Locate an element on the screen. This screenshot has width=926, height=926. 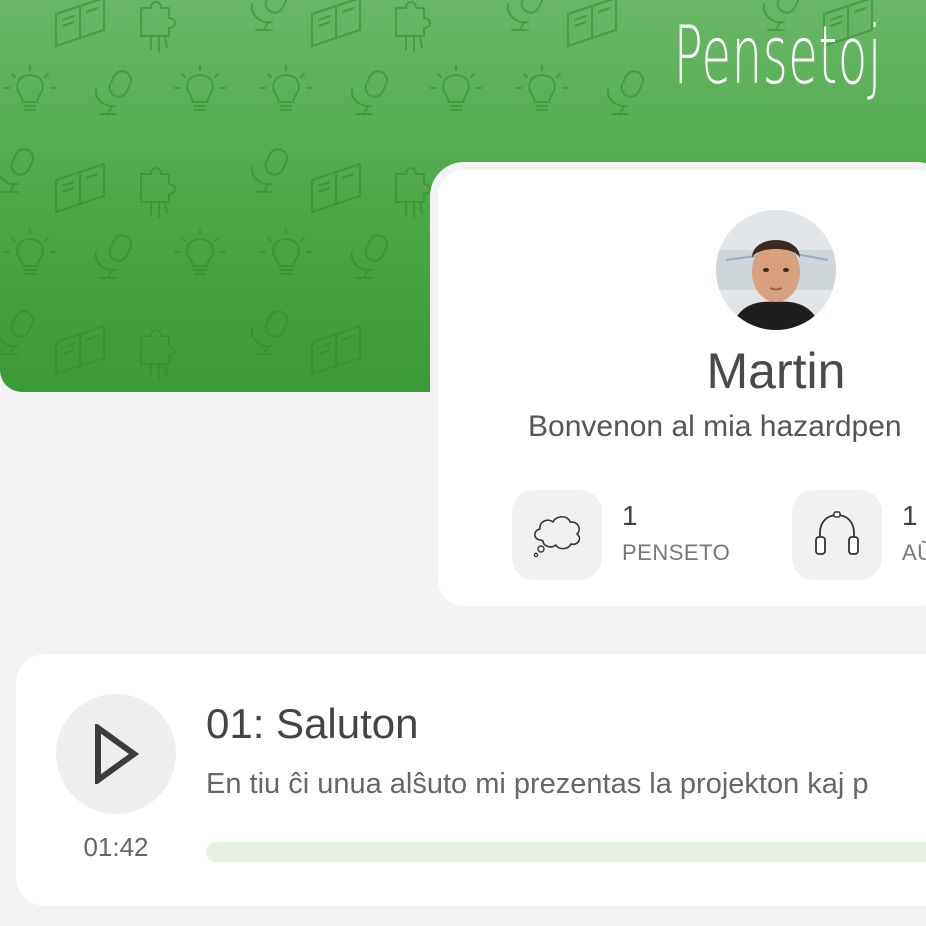
listens-count: 1 is located at coordinates (910, 515).